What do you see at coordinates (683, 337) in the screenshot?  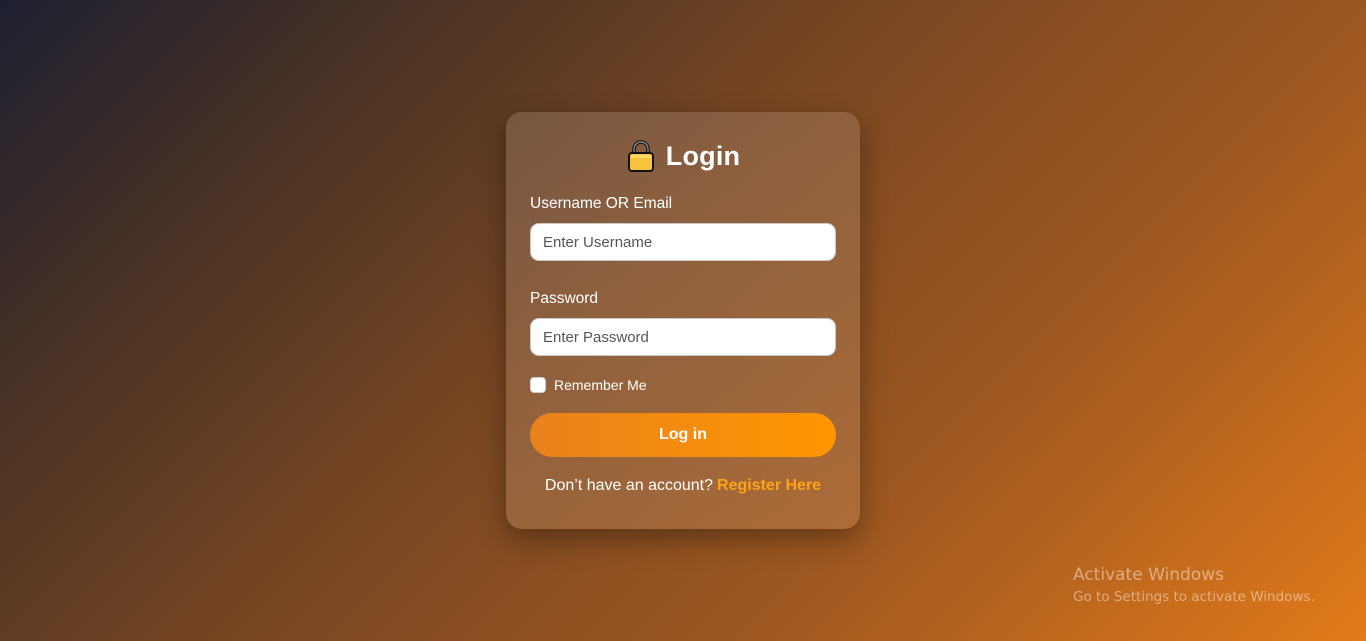 I see `password-input` at bounding box center [683, 337].